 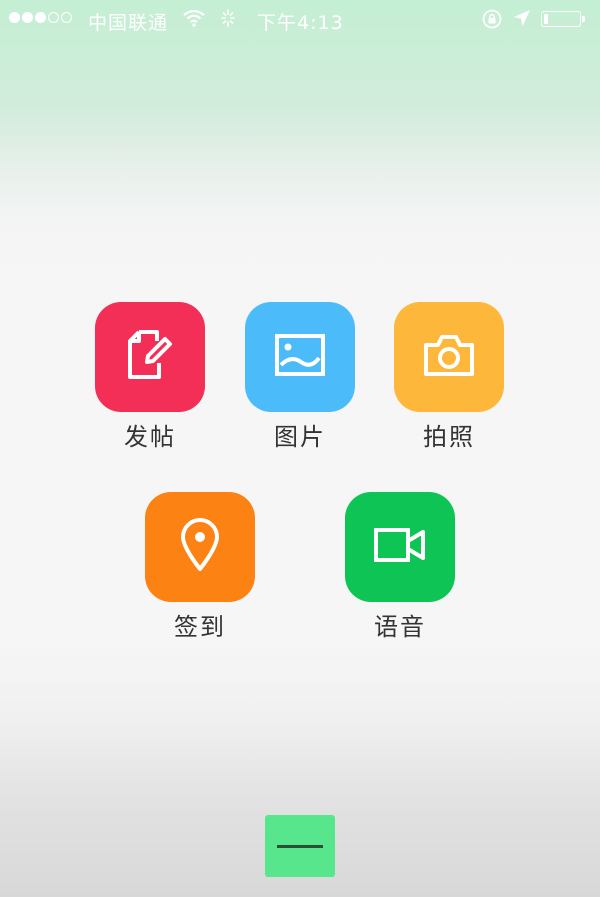 I want to click on checkin-label: 签到, so click(x=200, y=627).